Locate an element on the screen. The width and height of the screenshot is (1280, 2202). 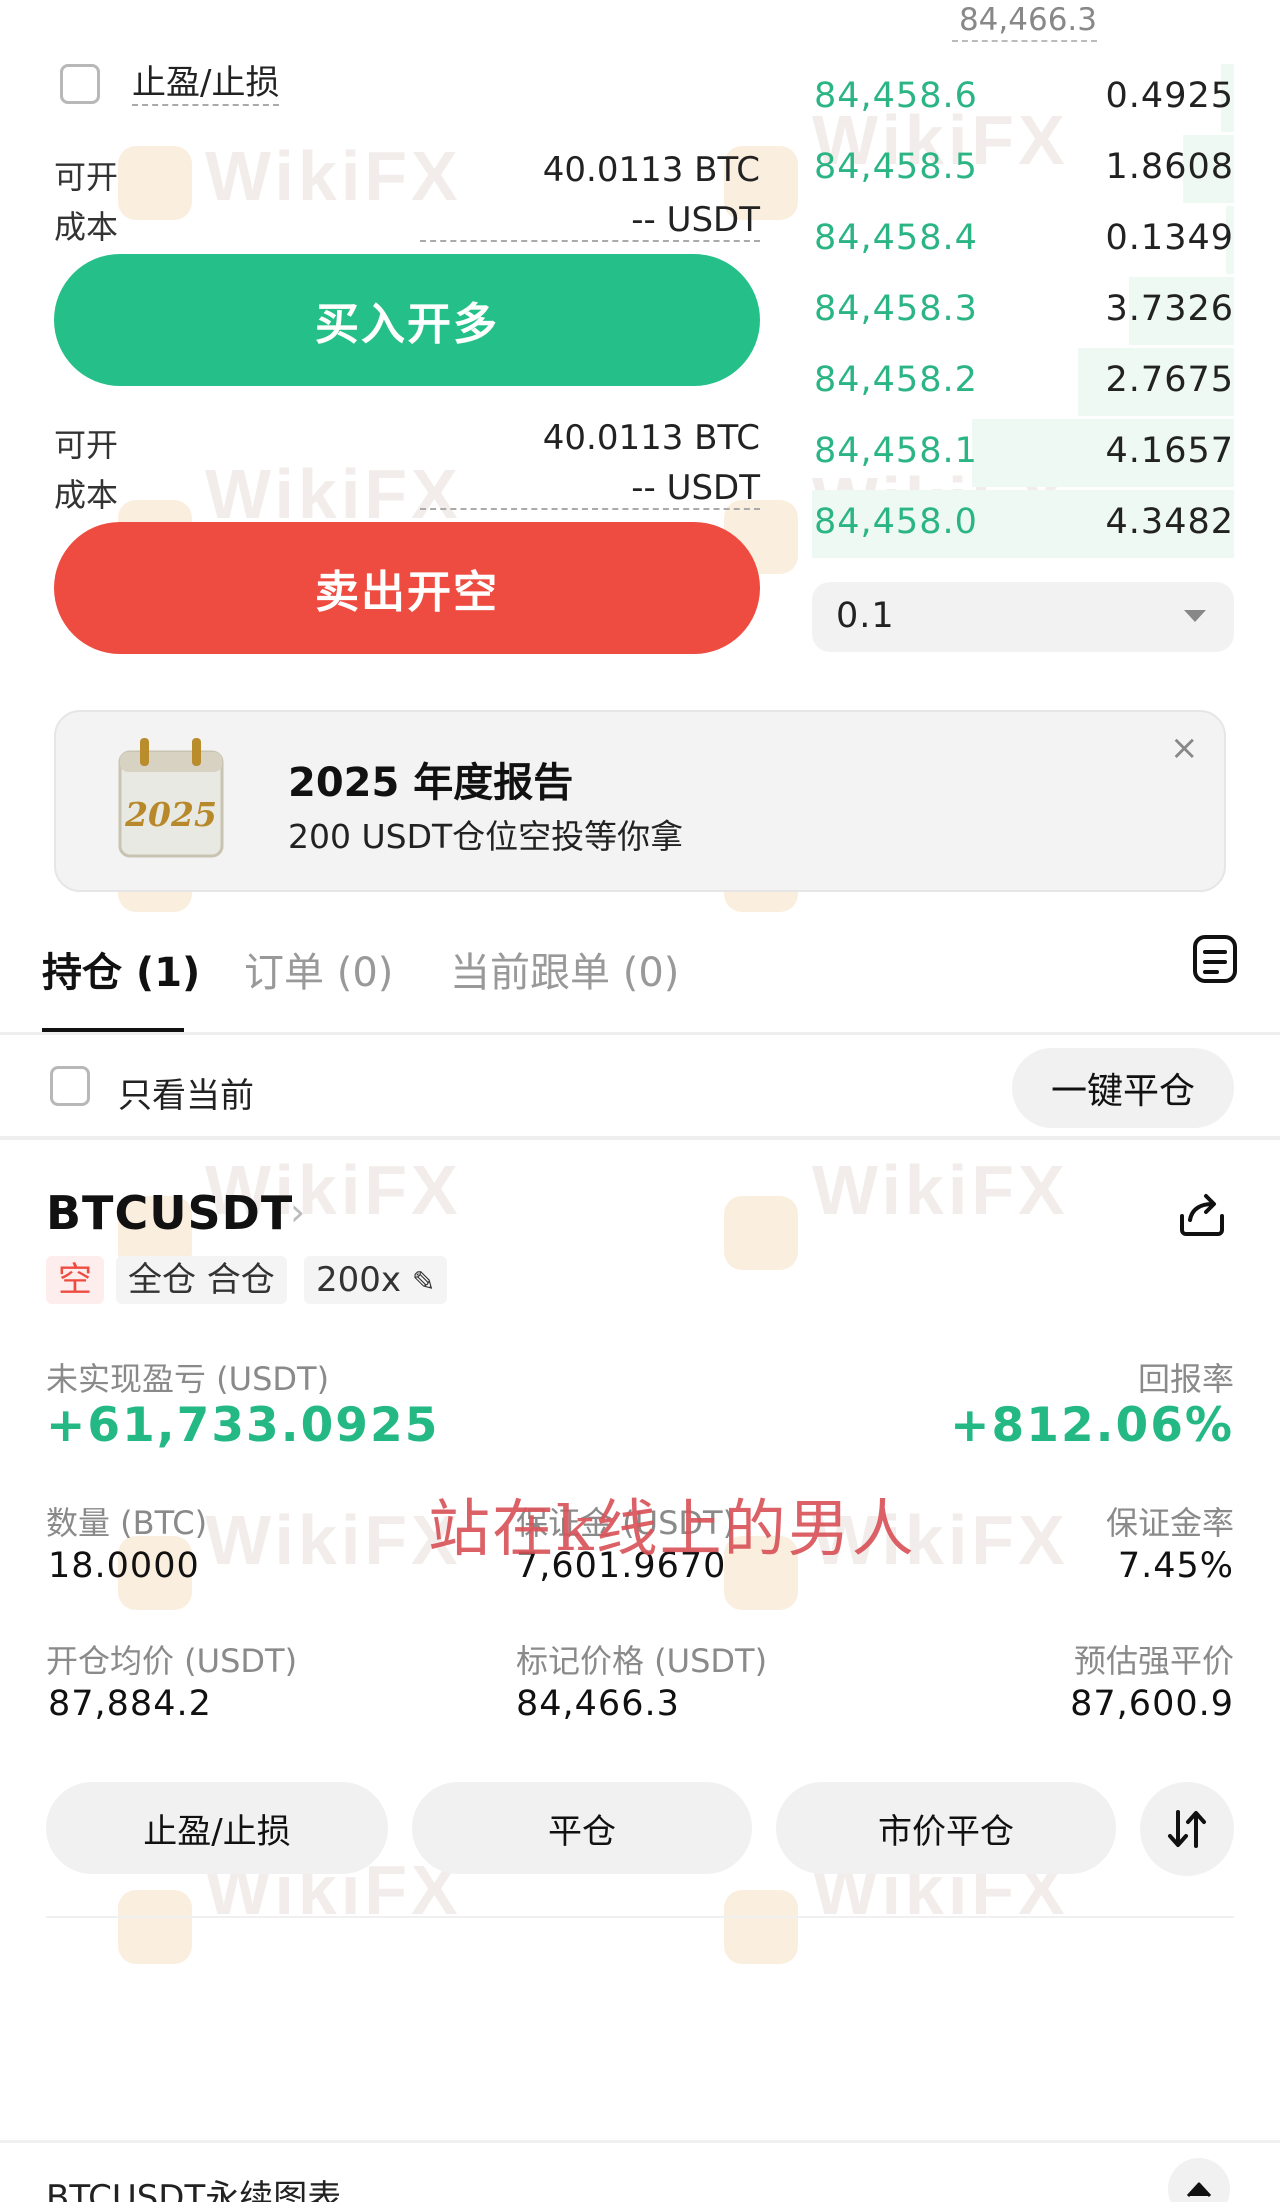
leverage-tag: 200x ✎ is located at coordinates (376, 1280).